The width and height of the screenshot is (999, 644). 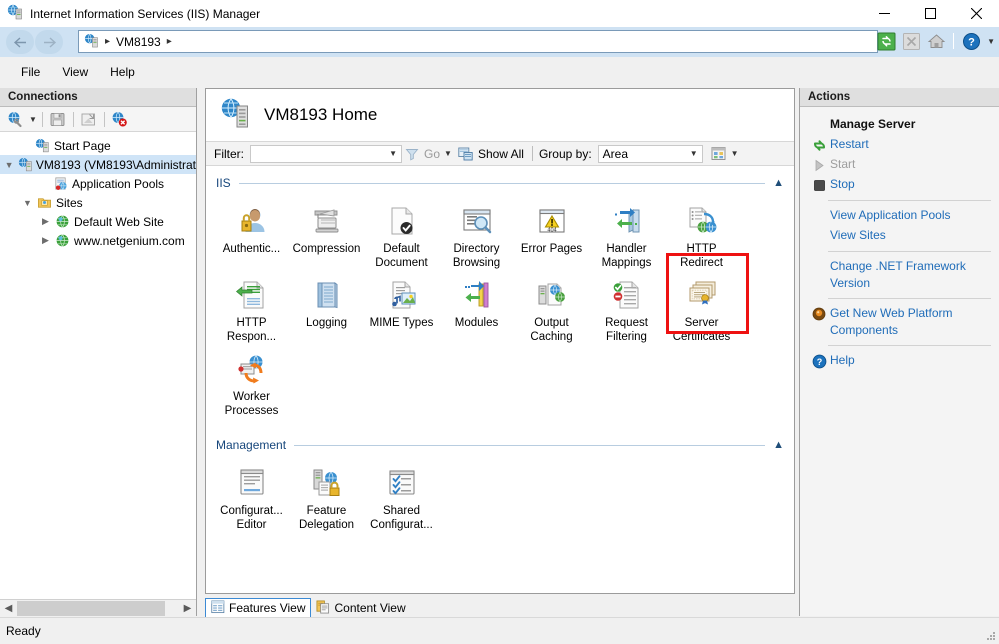 What do you see at coordinates (650, 153) in the screenshot?
I see `group-by-select: Area ▼` at bounding box center [650, 153].